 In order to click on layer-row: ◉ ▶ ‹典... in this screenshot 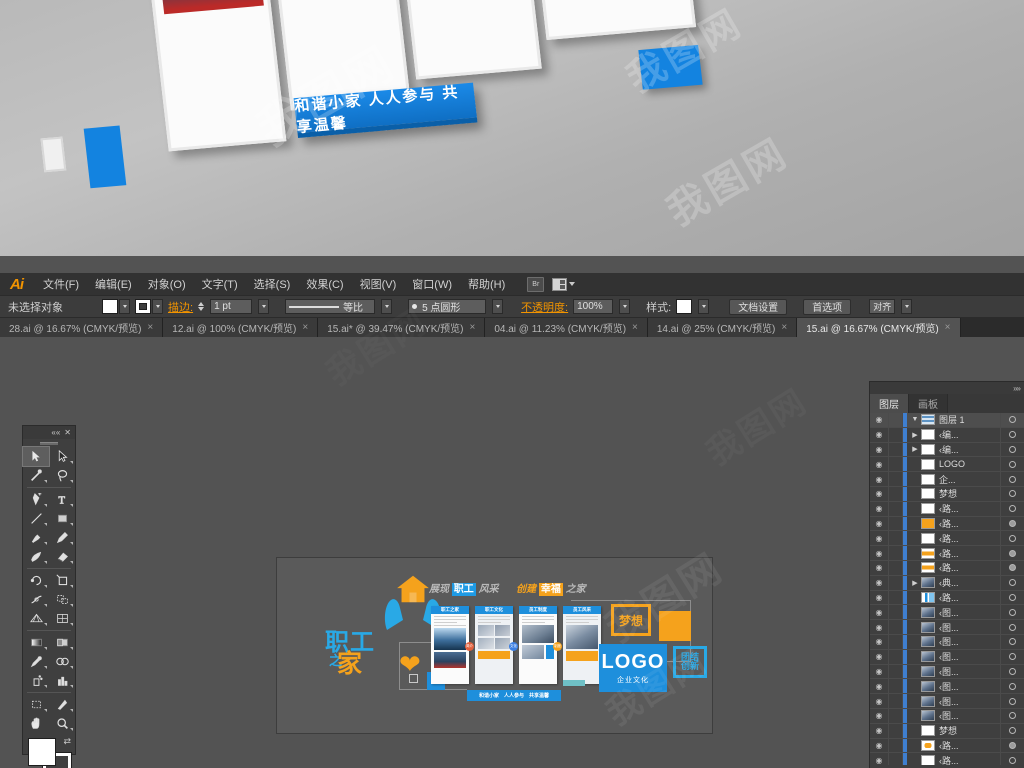, I will do `click(947, 583)`.